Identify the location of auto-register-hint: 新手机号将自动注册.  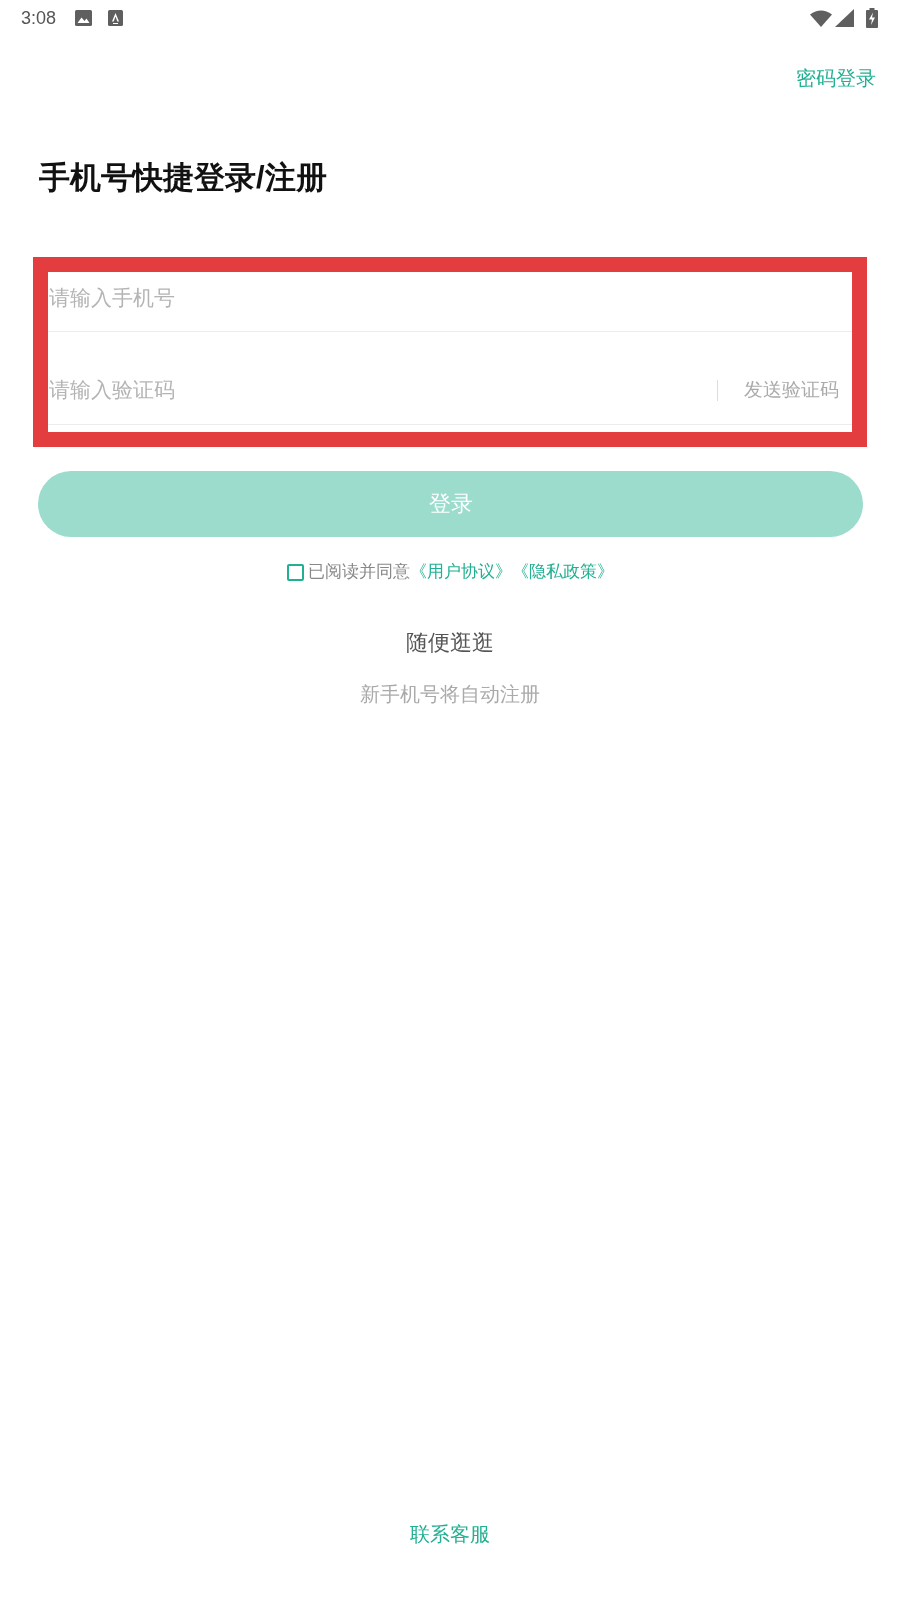
(450, 694).